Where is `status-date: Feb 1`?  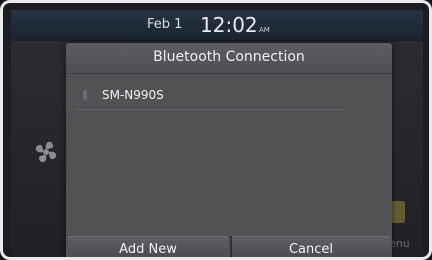 status-date: Feb 1 is located at coordinates (165, 24).